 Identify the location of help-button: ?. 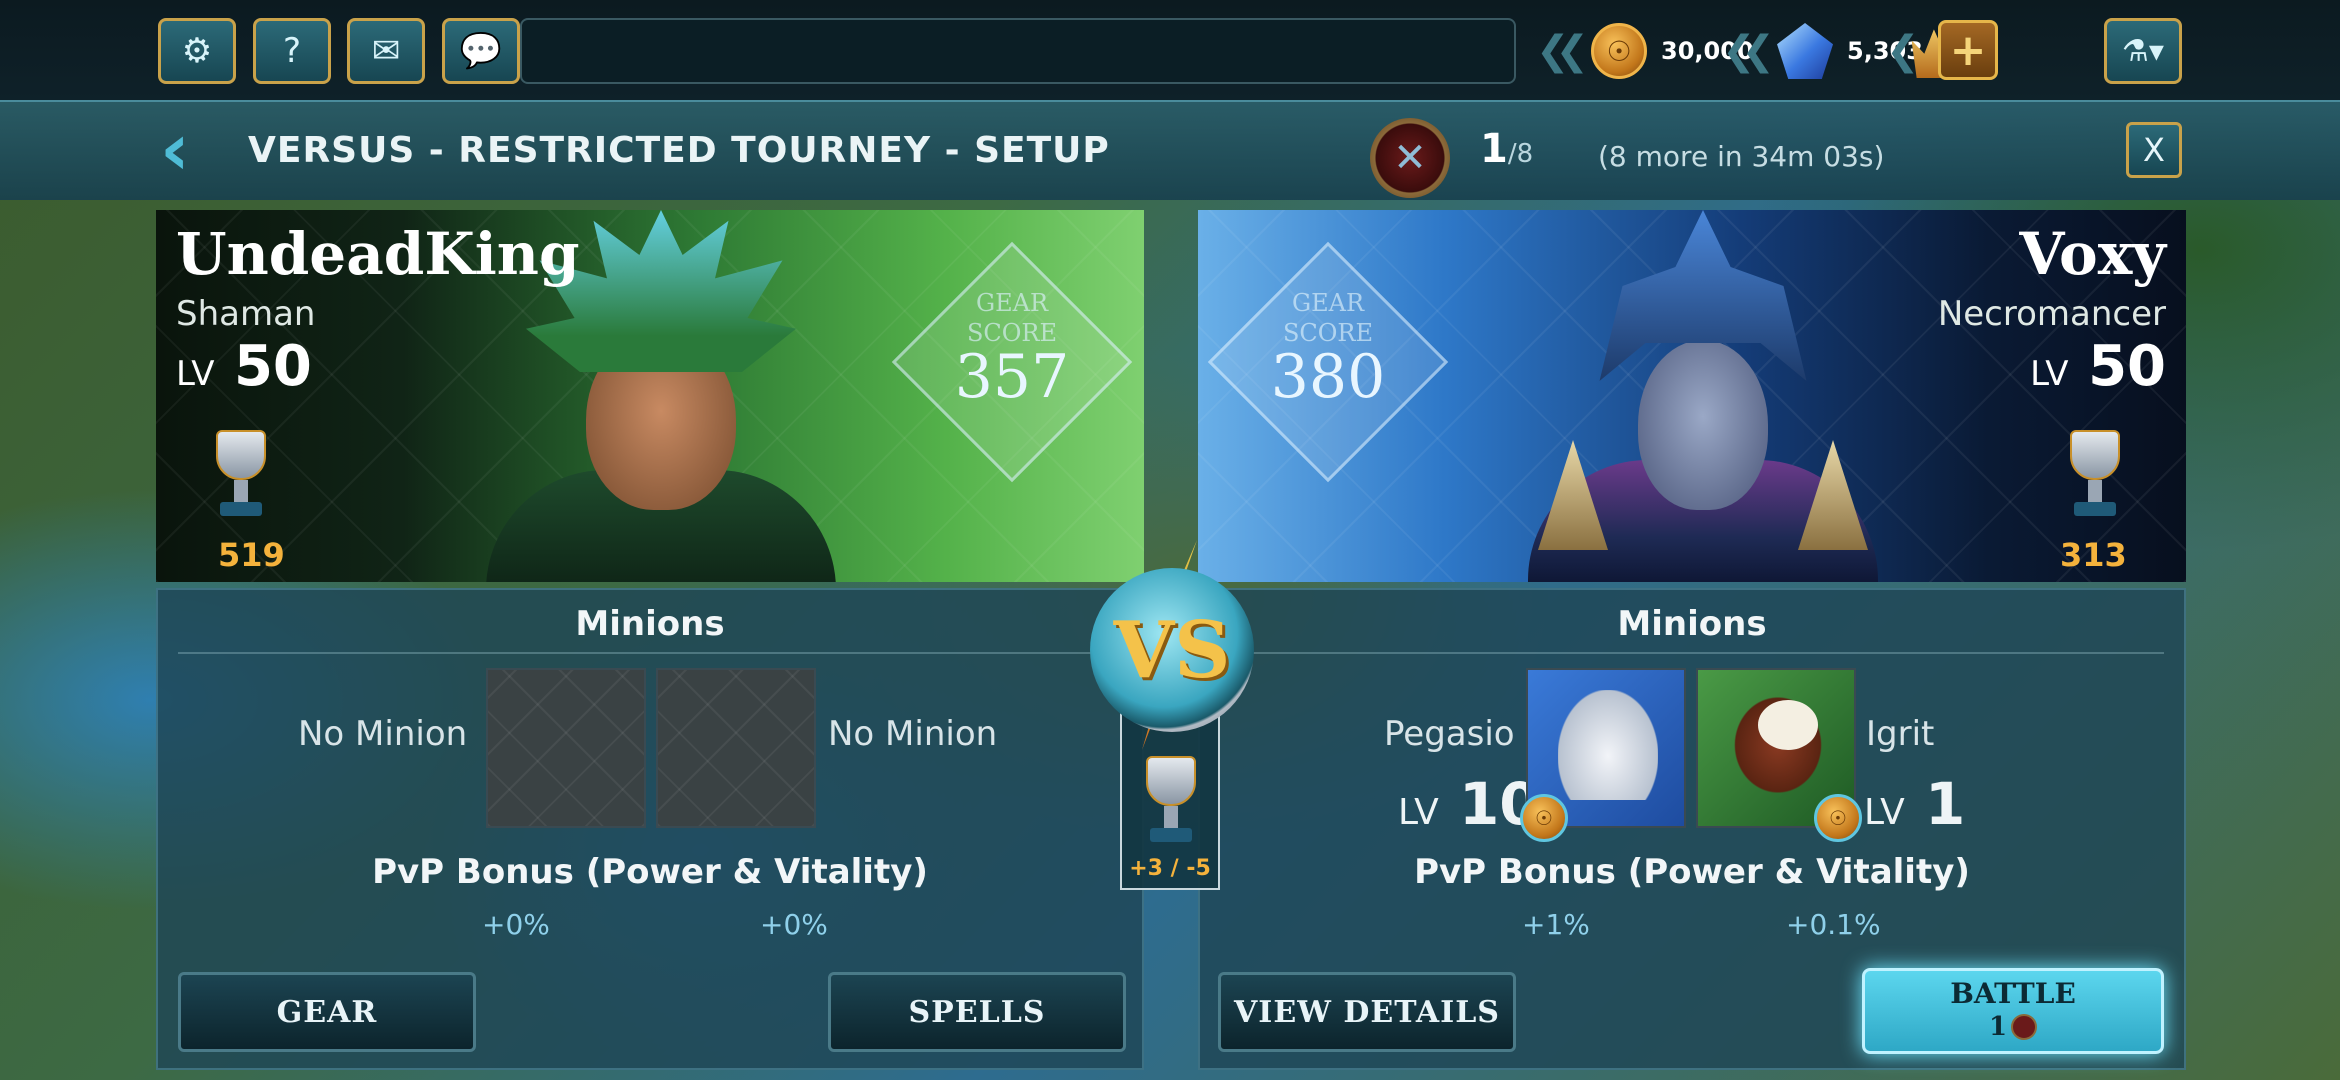
(292, 51).